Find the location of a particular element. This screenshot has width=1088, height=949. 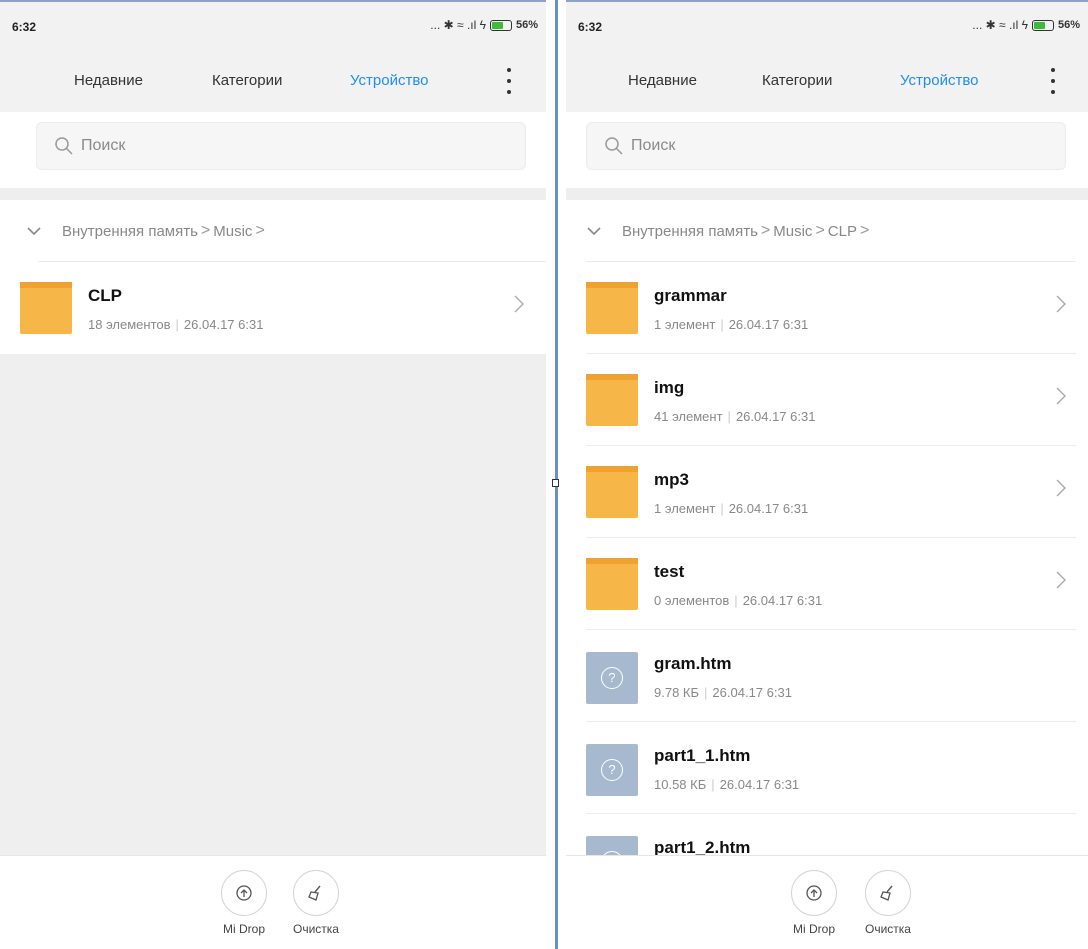

list-item: ? gram.htm 9.78 КБ | 26.04.17 6:31 is located at coordinates (827, 676).